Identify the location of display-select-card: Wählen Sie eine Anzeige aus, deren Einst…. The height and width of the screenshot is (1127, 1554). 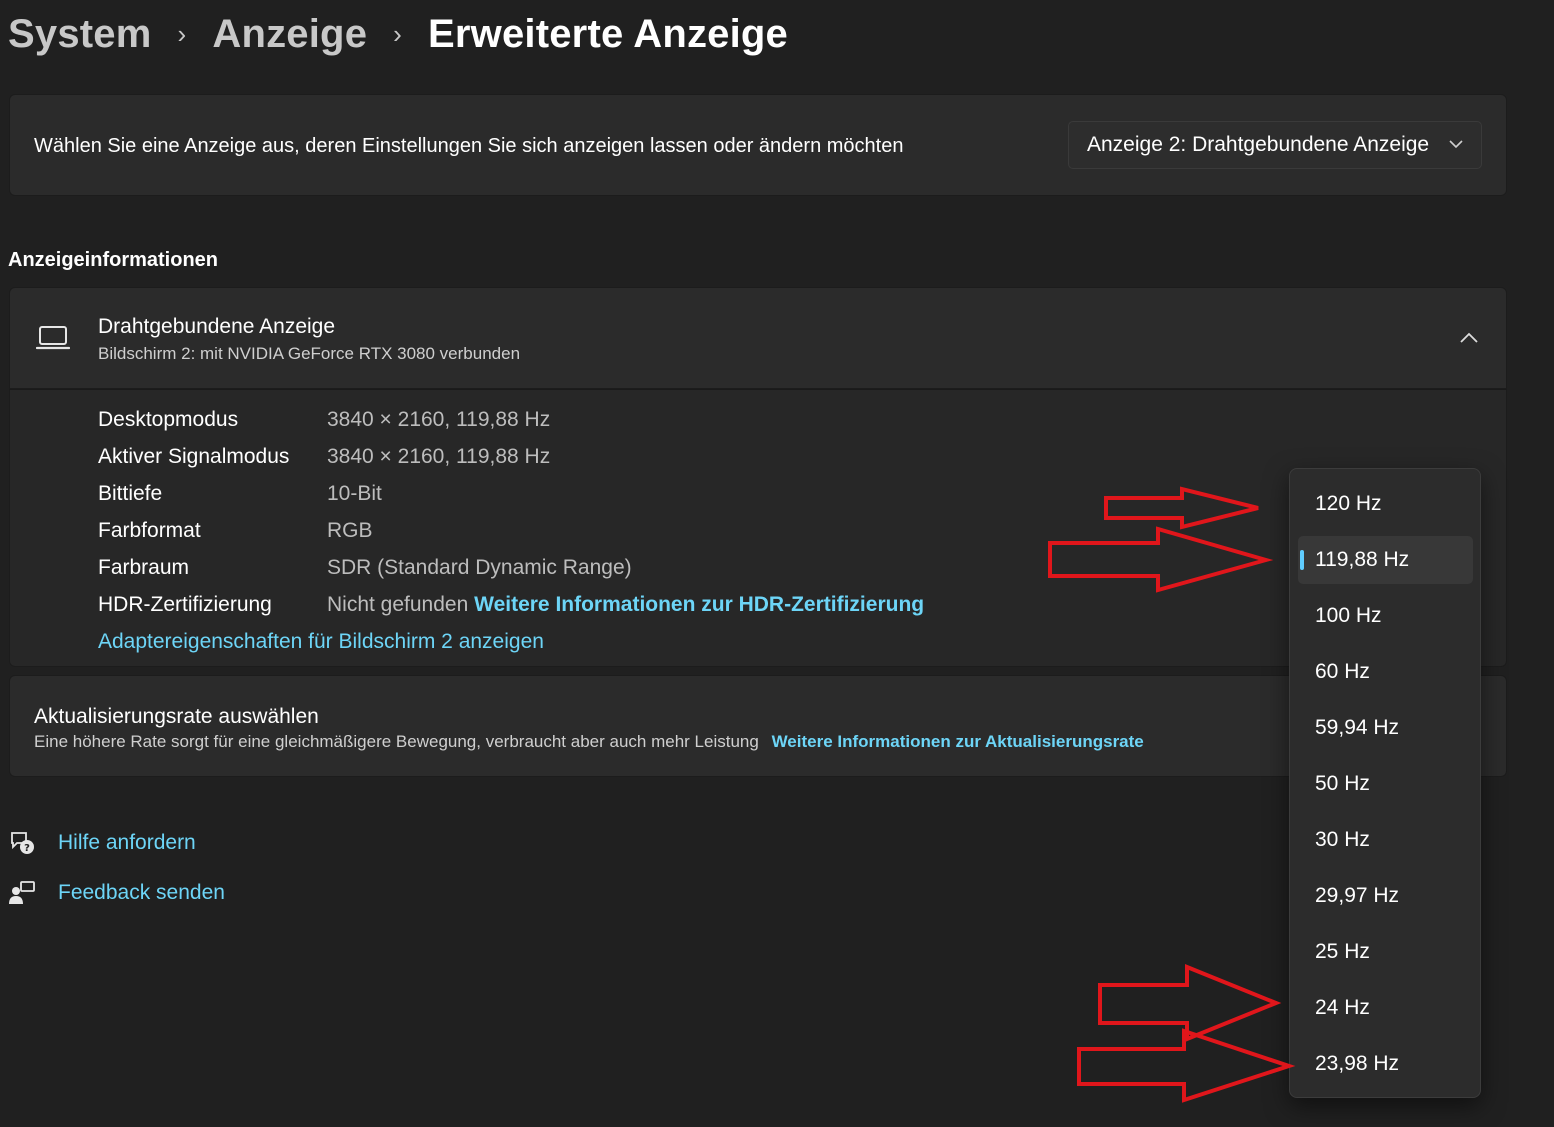
(758, 145).